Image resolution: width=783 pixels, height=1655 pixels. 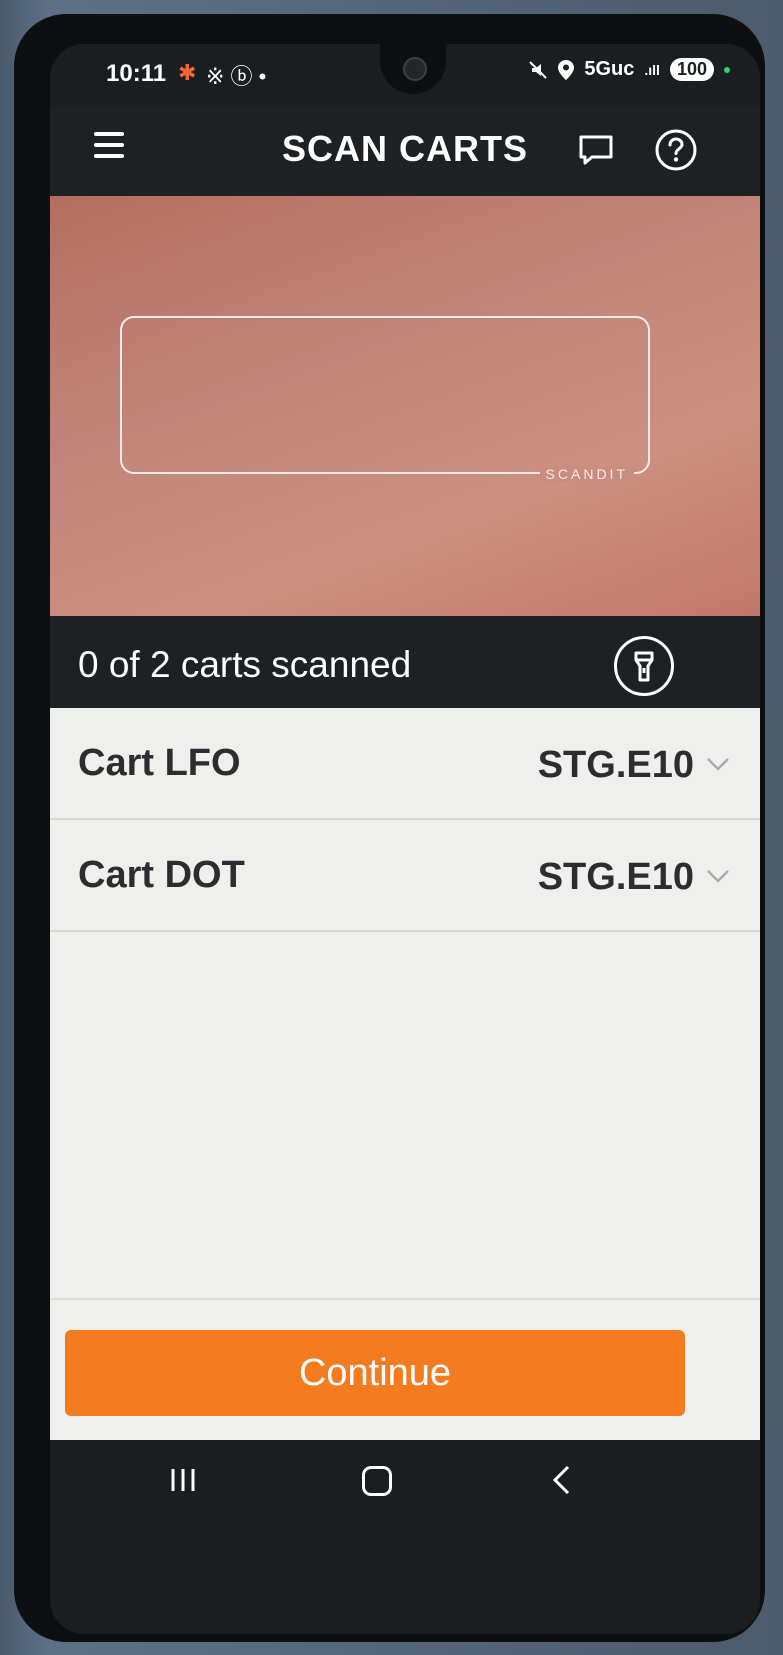 What do you see at coordinates (405, 876) in the screenshot?
I see `cart-row: Cart DOT STG.E10` at bounding box center [405, 876].